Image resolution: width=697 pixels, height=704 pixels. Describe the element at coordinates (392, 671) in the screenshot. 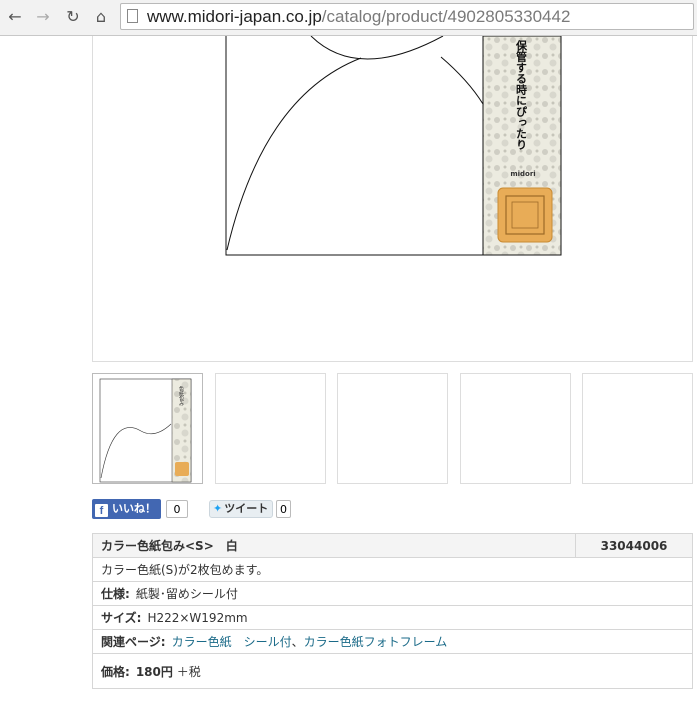

I see `price-row: 価格: 180円 ＋税` at that location.